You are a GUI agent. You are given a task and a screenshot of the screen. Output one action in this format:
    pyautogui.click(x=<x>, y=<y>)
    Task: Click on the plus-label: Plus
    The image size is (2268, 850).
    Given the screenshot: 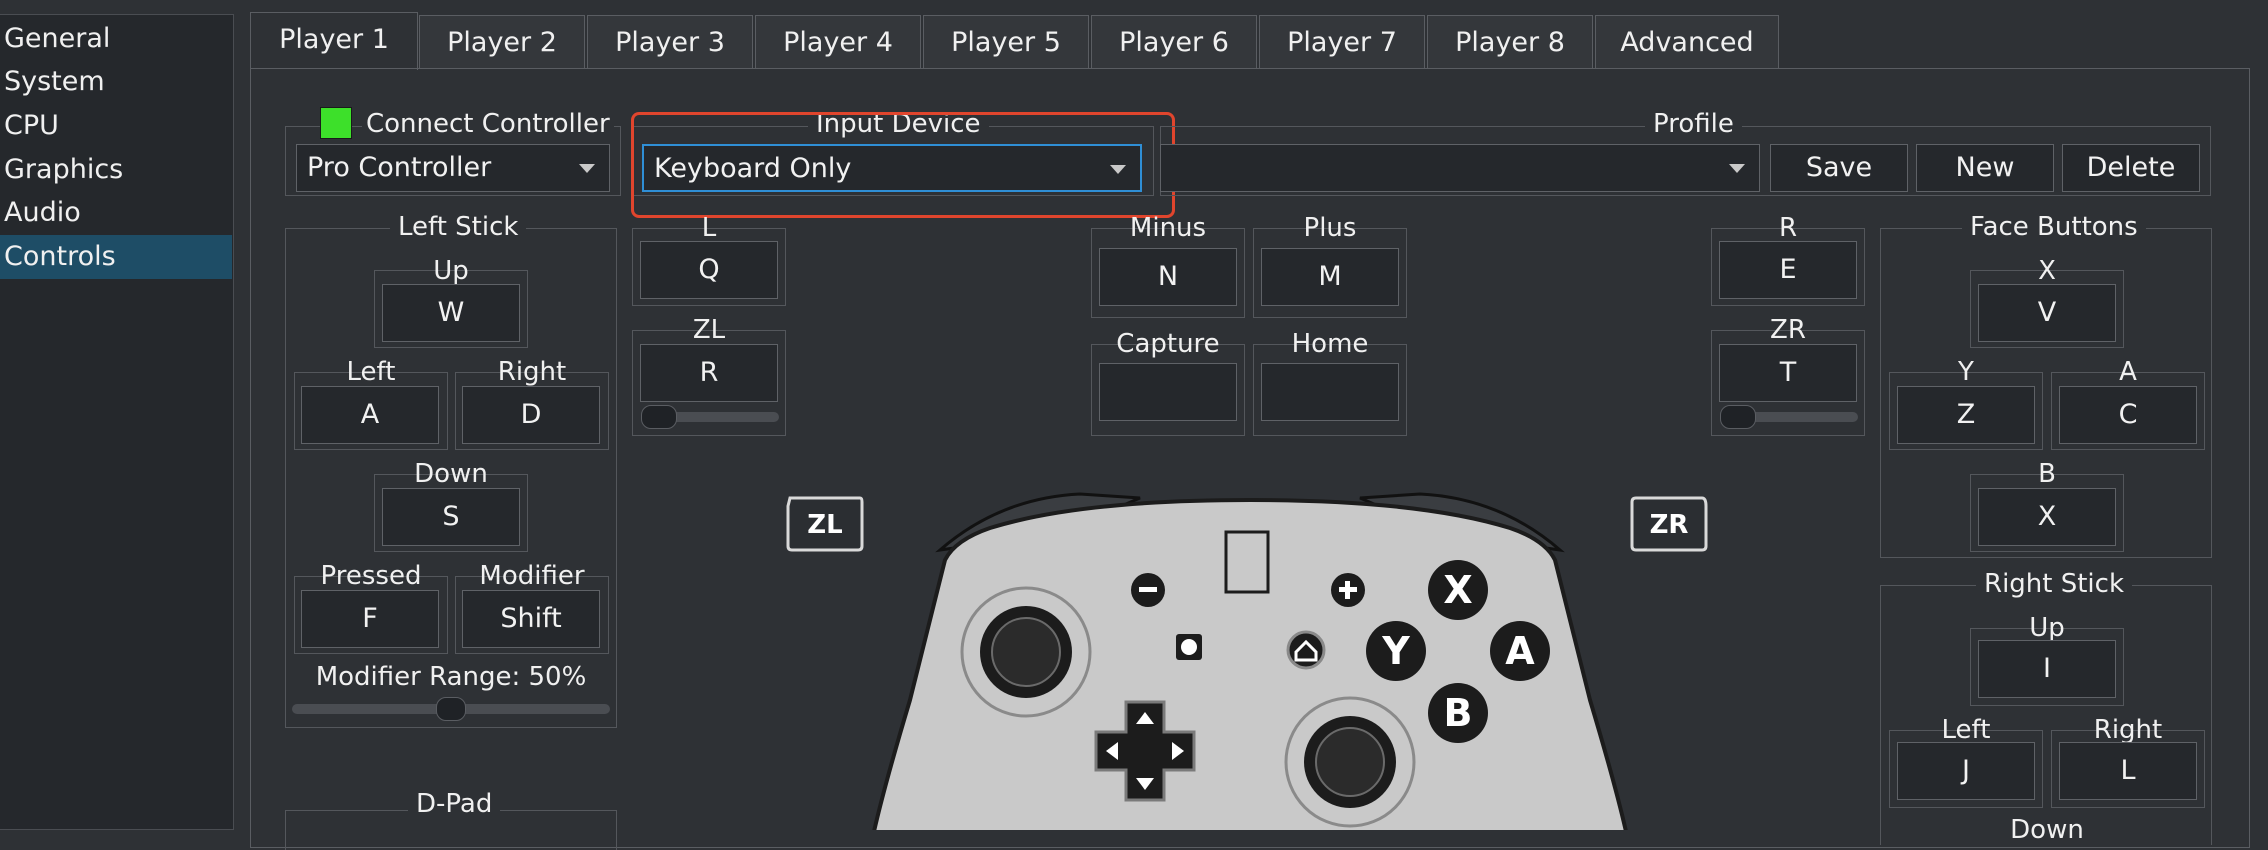 What is the action you would take?
    pyautogui.click(x=1330, y=228)
    